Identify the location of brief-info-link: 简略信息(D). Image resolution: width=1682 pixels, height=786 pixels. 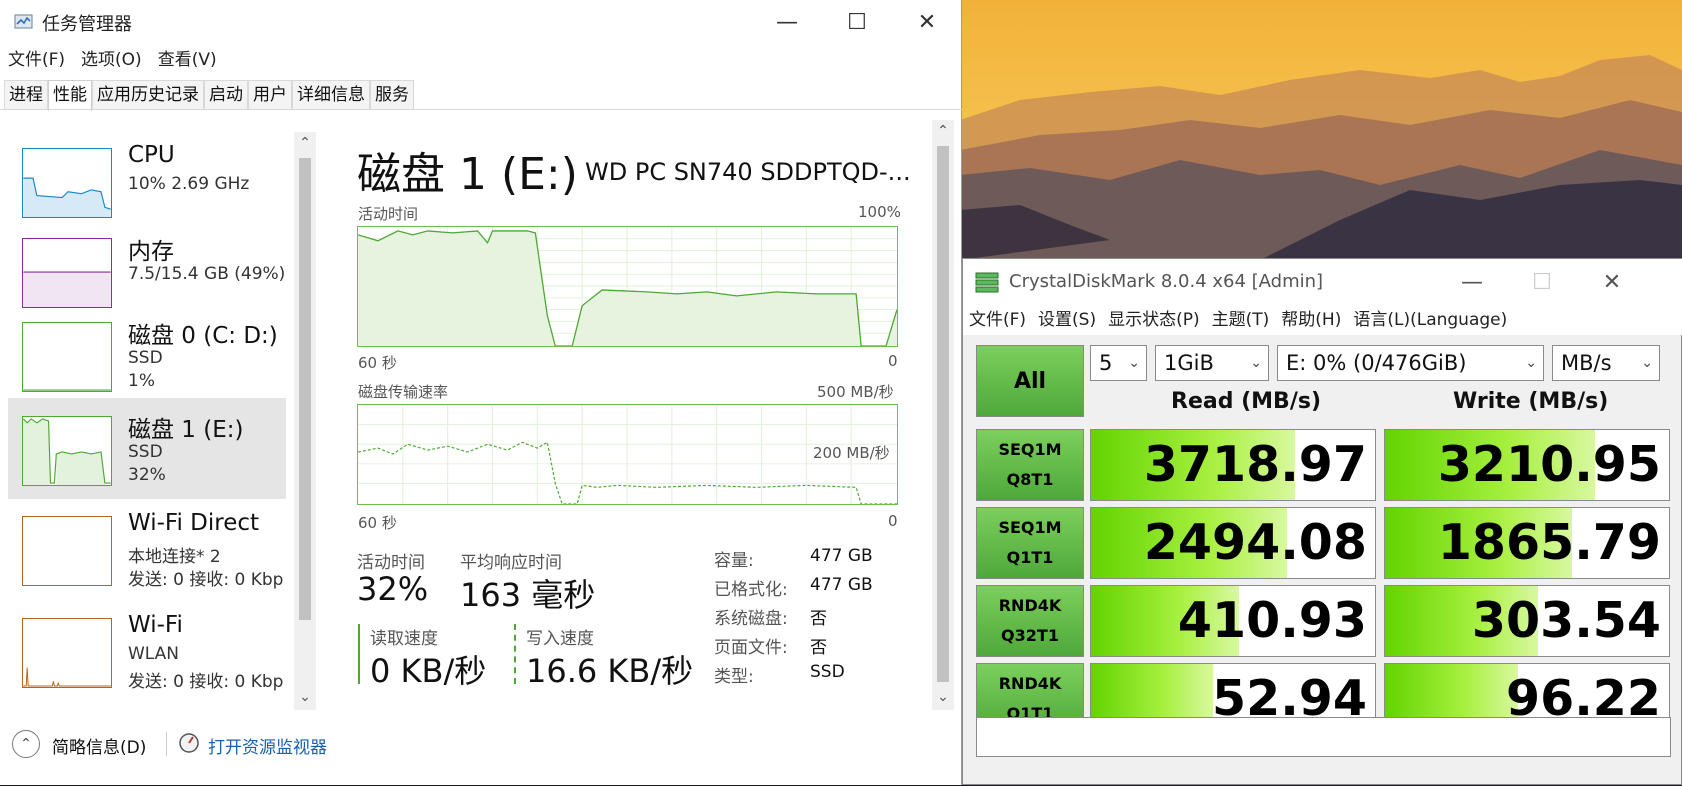
(99, 745).